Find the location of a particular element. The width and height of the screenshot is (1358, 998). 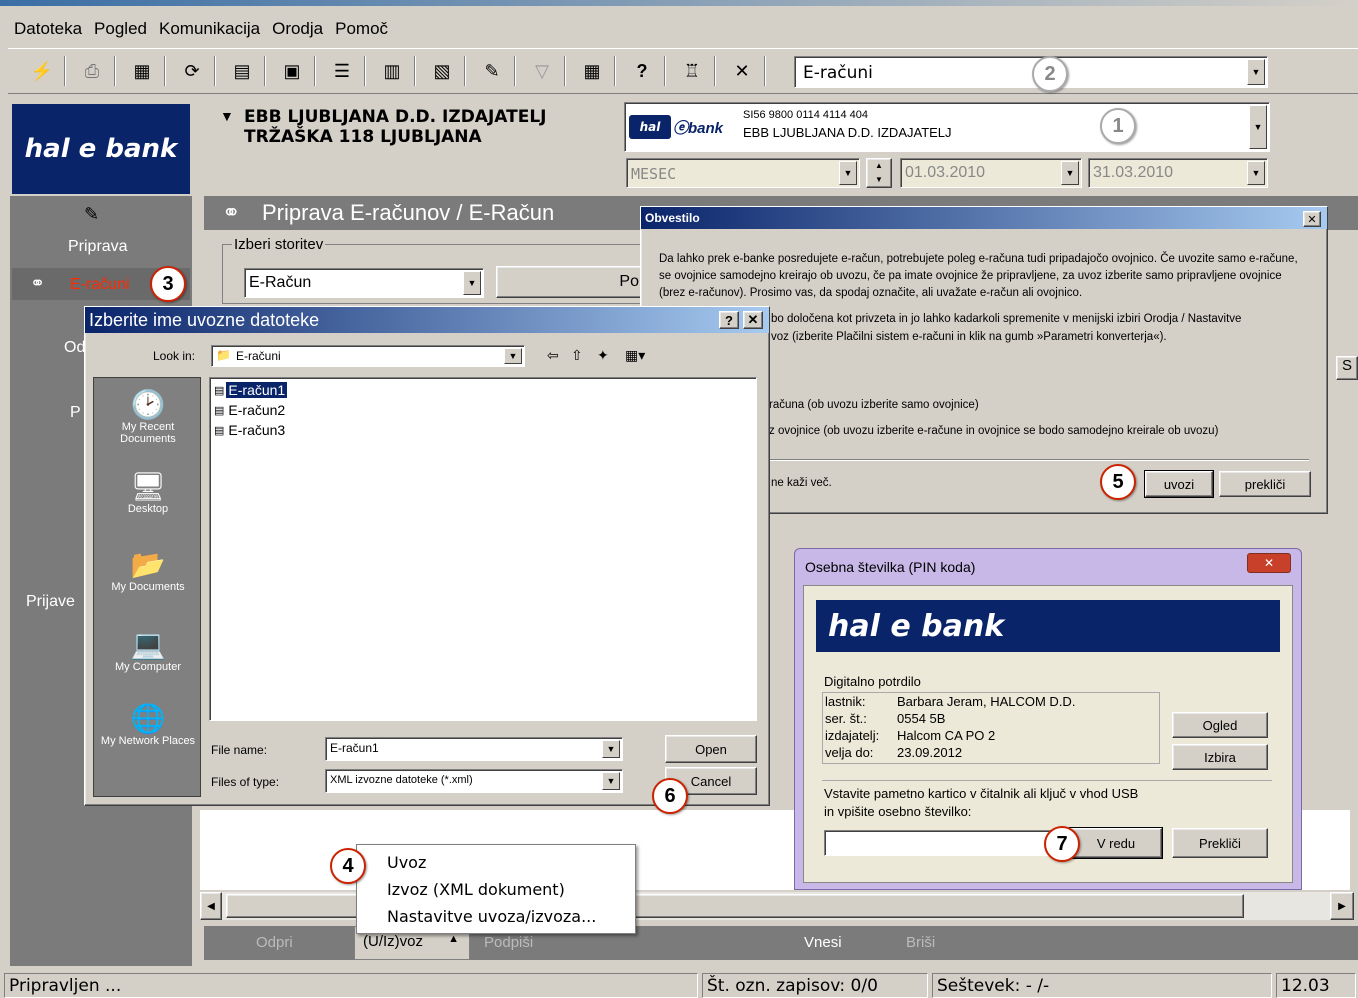

service-combo: E-Račun ▼ is located at coordinates (364, 283).